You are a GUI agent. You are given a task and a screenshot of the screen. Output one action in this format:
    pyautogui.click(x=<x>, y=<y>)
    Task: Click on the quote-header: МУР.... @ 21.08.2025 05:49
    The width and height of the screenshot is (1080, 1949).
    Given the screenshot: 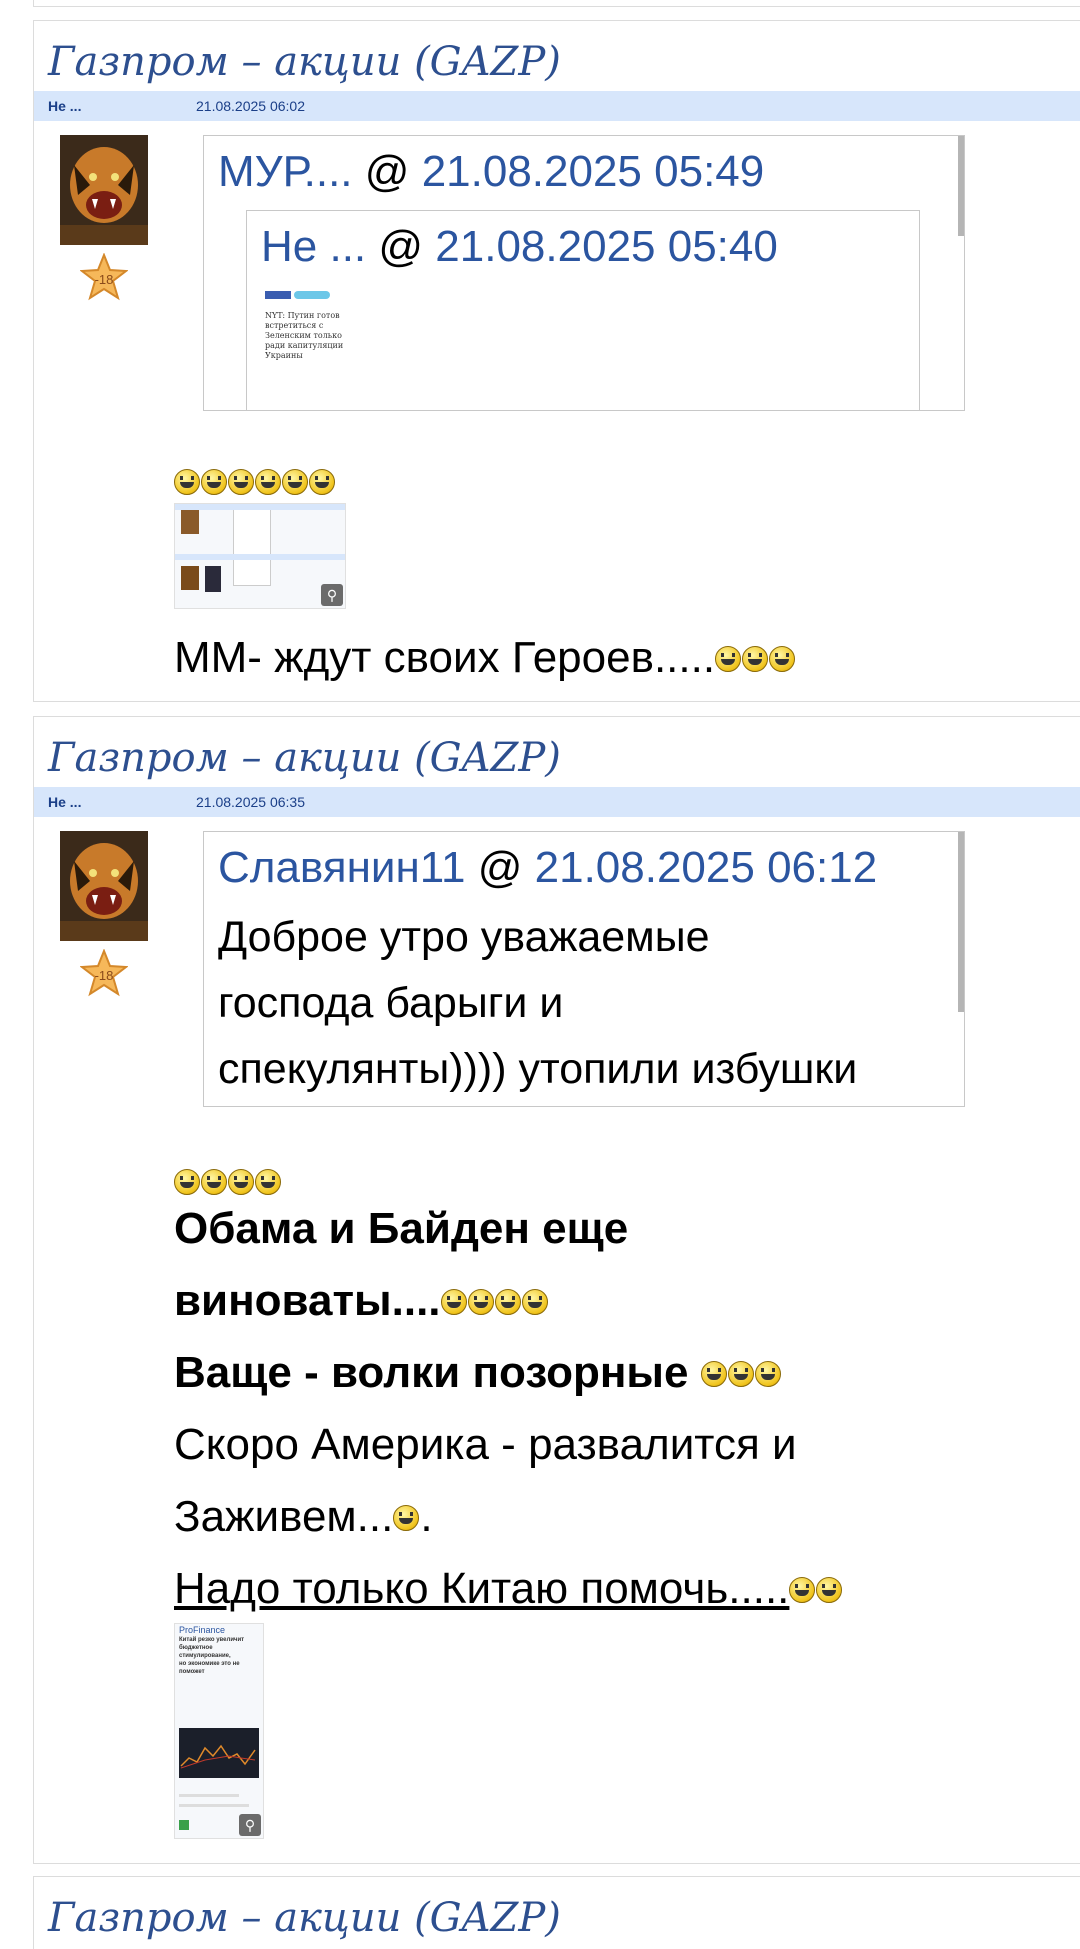 What is the action you would take?
    pyautogui.click(x=584, y=172)
    